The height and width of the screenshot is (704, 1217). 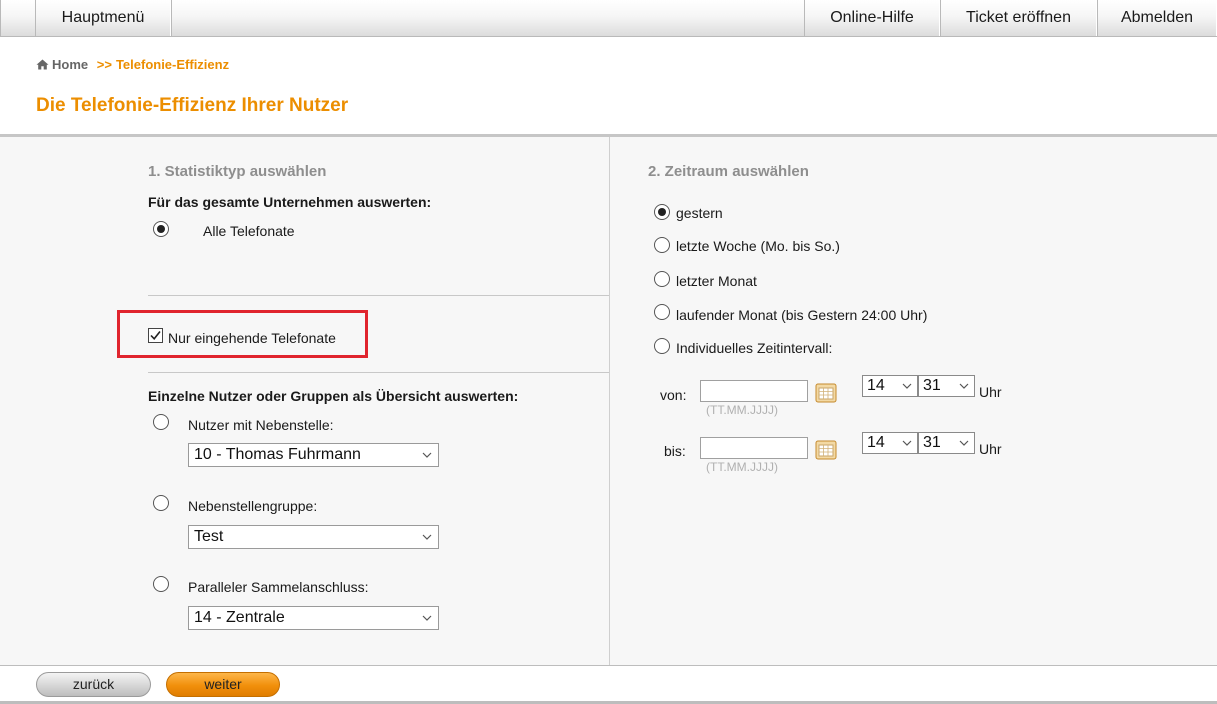 I want to click on user-extension-select: 10 - Thomas Fuhrmann, so click(x=313, y=455).